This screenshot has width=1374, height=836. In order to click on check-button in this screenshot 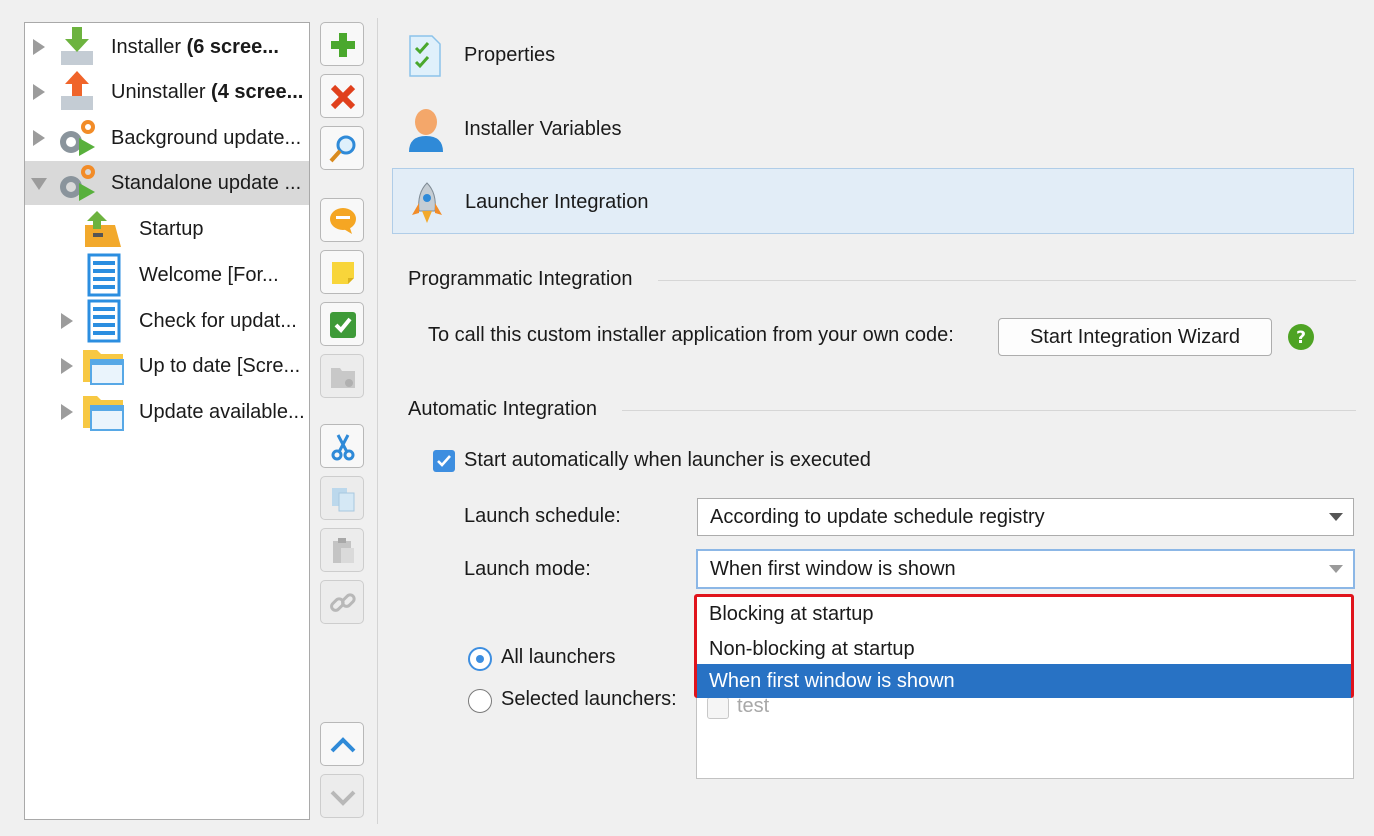, I will do `click(342, 324)`.